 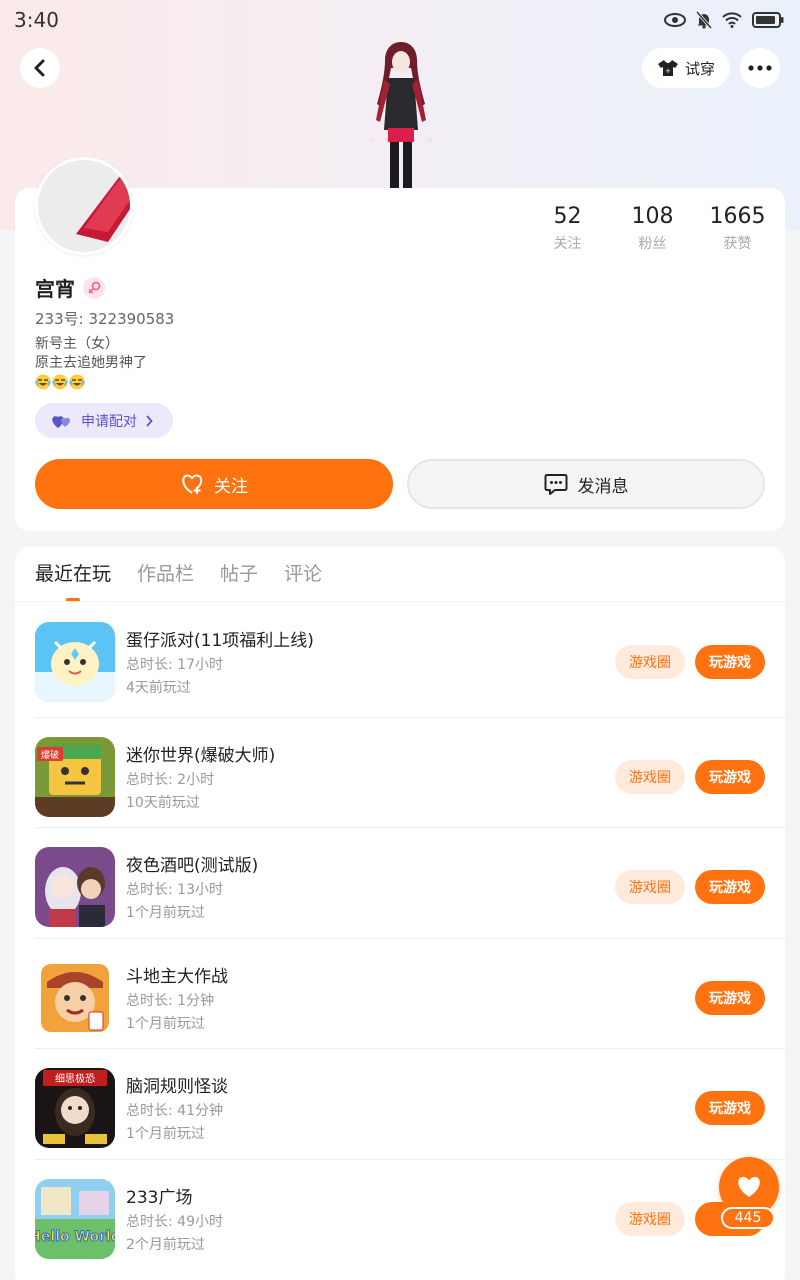 I want to click on send-message-label: 发消息, so click(x=603, y=486).